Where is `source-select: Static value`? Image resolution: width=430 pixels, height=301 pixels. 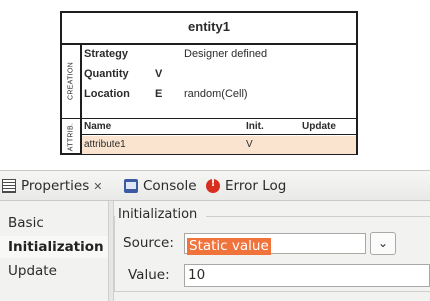 source-select: Static value is located at coordinates (275, 244).